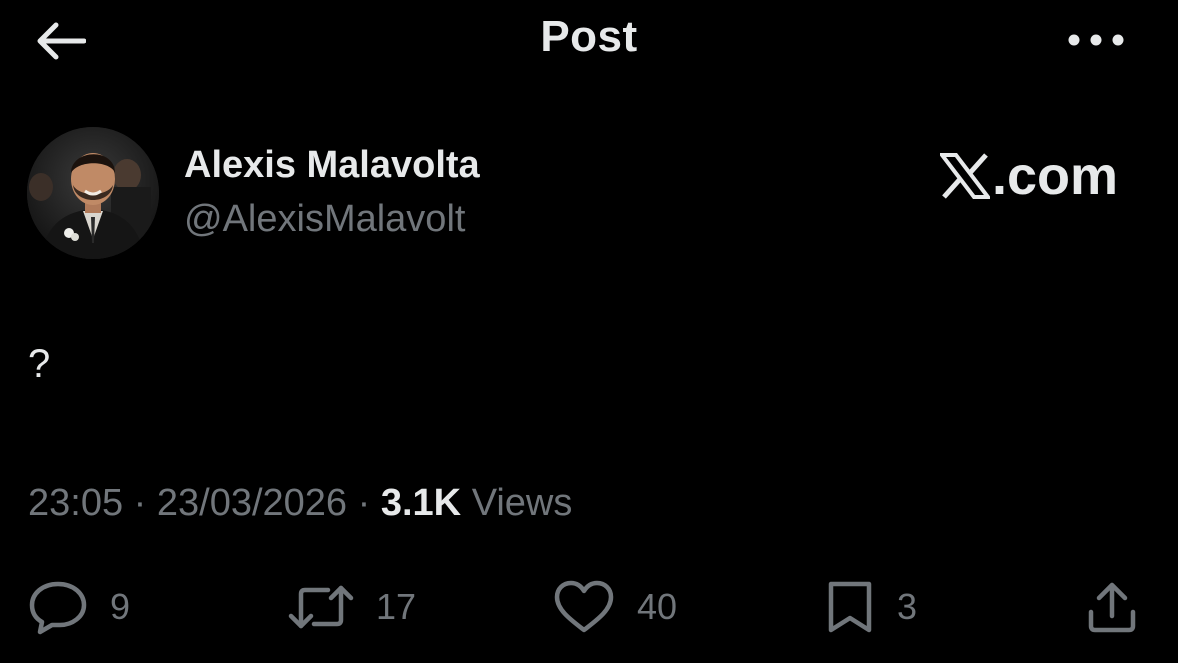 Image resolution: width=1178 pixels, height=663 pixels. What do you see at coordinates (39, 364) in the screenshot?
I see `post-text: ?` at bounding box center [39, 364].